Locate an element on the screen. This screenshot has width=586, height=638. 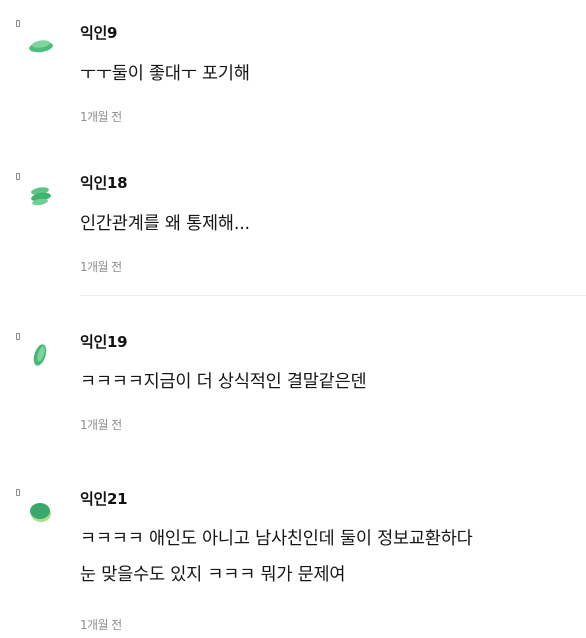
comment-text-line: 눈 맞을수도 있지 ㅋㅋㅋ 뭐가 문제여 is located at coordinates (213, 575).